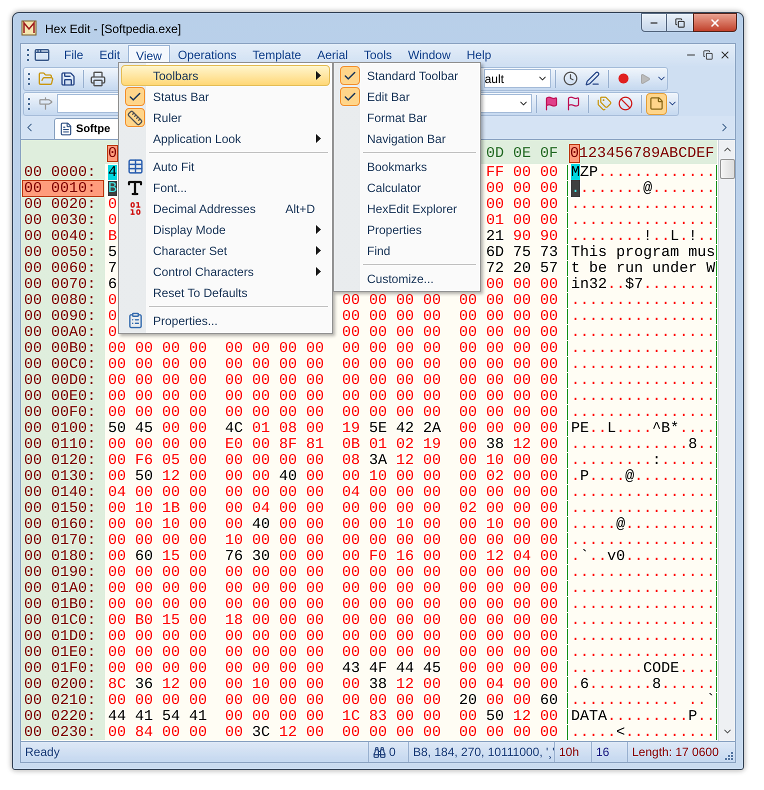 This screenshot has height=790, width=764. Describe the element at coordinates (261, 508) in the screenshot. I see `hex-byte: 04` at that location.